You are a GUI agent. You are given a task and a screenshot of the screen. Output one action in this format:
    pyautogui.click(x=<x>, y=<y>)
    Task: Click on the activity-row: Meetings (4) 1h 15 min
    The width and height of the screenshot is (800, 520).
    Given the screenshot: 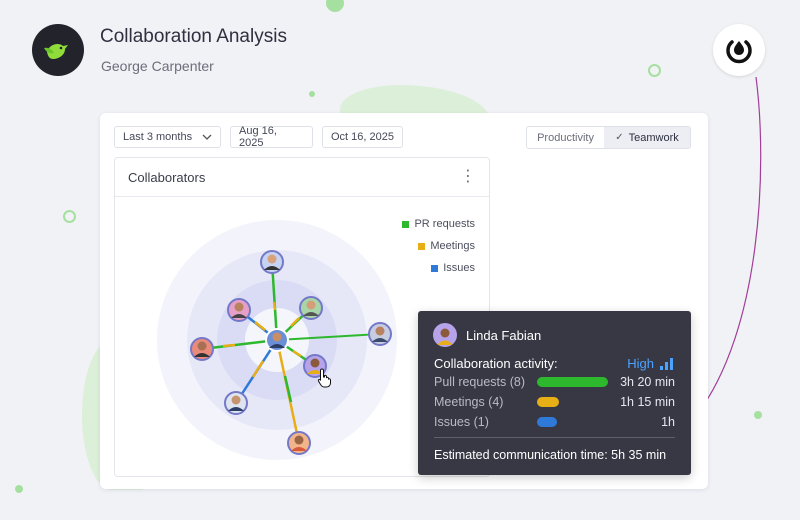 What is the action you would take?
    pyautogui.click(x=554, y=403)
    